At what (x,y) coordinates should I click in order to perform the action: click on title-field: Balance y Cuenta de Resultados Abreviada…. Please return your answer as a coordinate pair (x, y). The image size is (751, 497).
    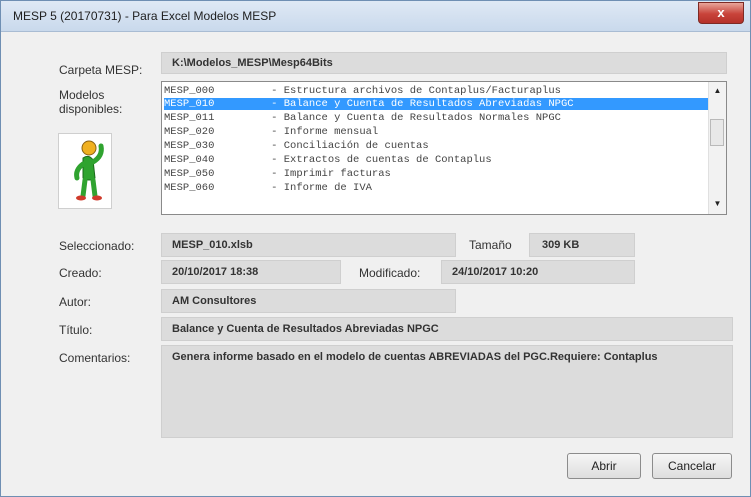
    Looking at the image, I should click on (447, 329).